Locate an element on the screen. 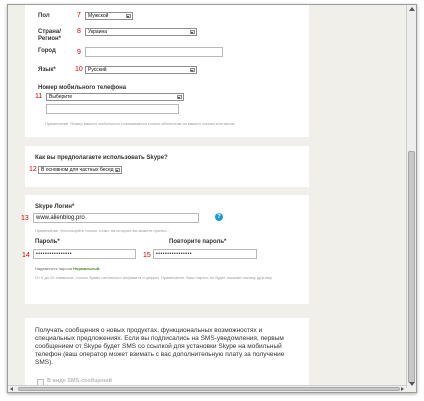 This screenshot has width=424, height=401. scroll-right-icon is located at coordinates (402, 389).